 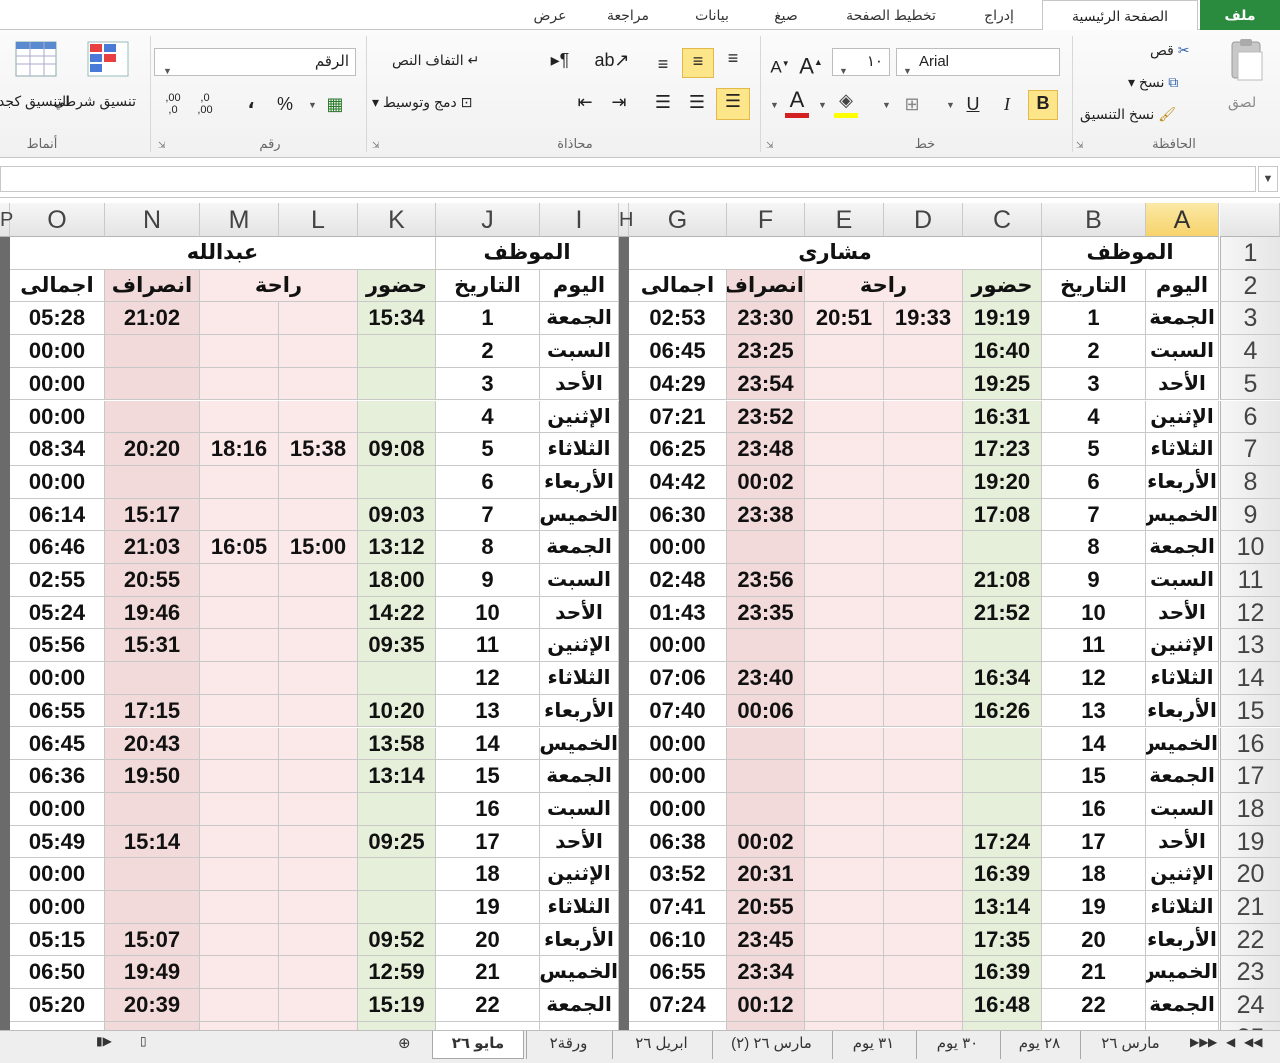 I want to click on clipboard-launcher-icon: ⇲, so click(x=1080, y=145).